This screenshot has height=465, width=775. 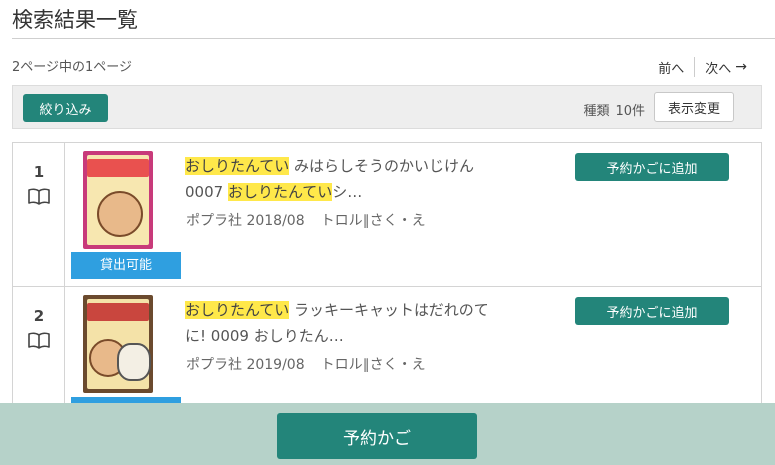 What do you see at coordinates (614, 109) in the screenshot?
I see `kind-count-label: 種類 10件` at bounding box center [614, 109].